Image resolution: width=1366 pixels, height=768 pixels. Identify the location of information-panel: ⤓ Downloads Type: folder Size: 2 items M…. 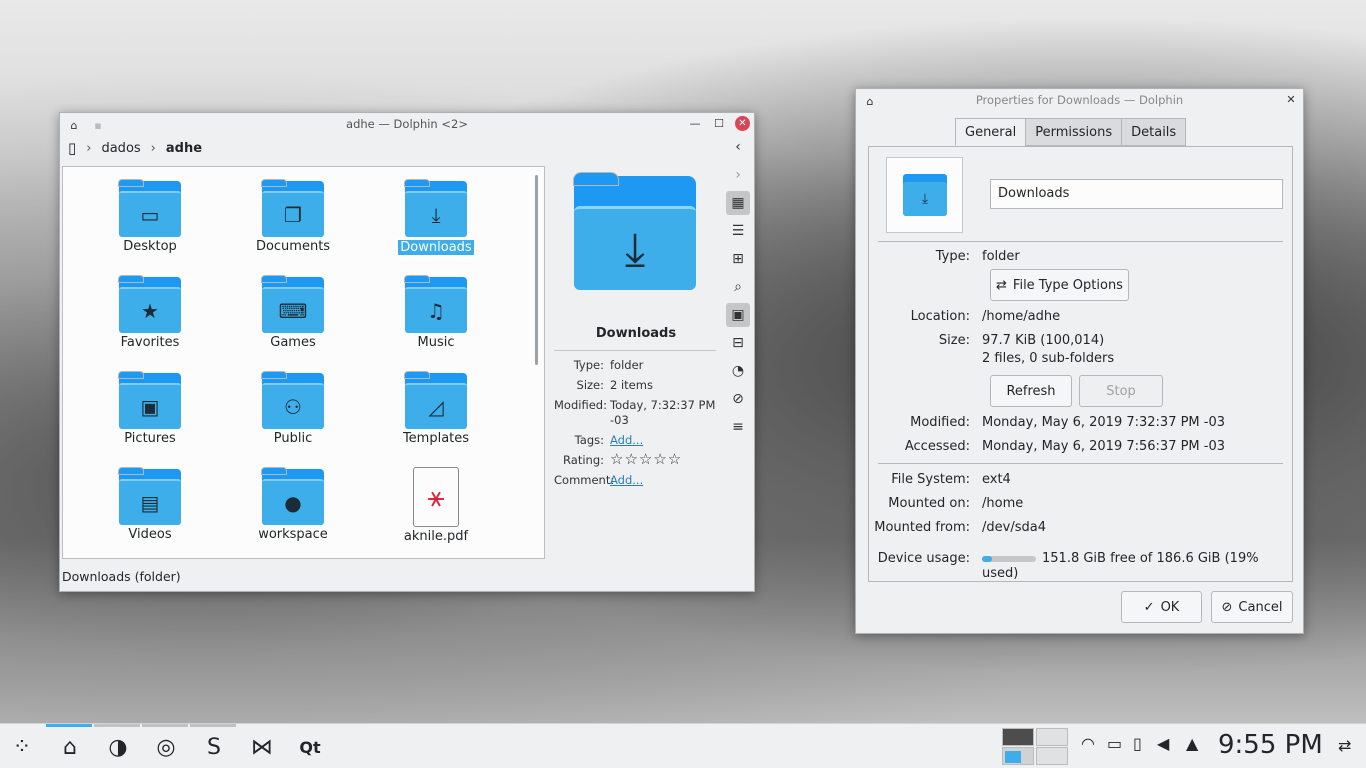
(636, 362).